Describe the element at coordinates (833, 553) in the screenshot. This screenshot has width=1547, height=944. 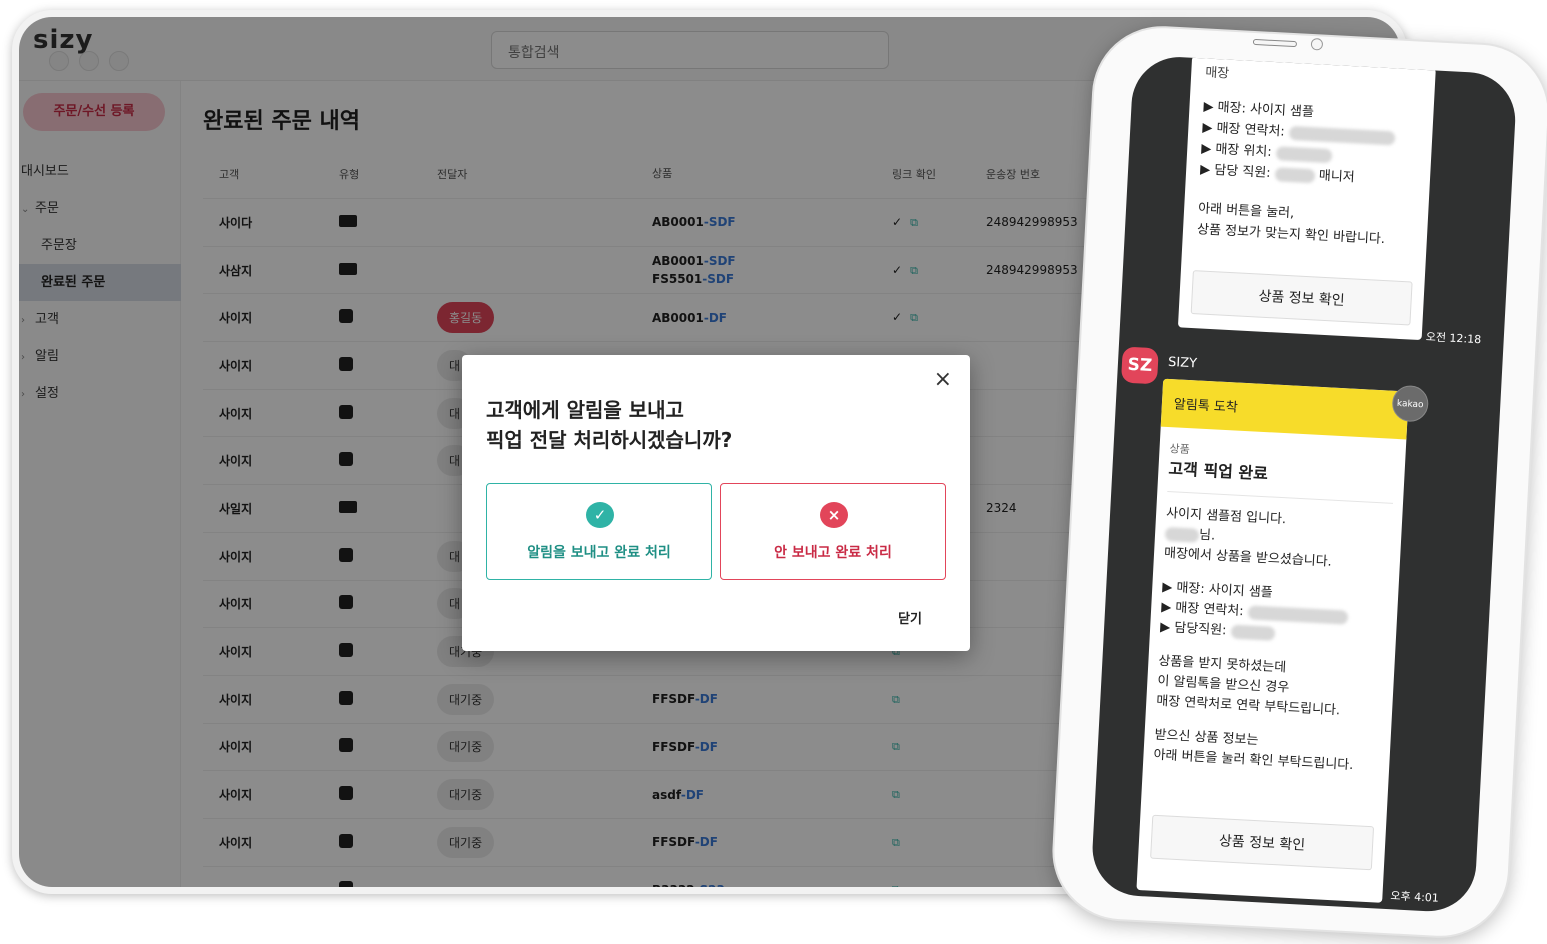
I see `complete-without-send-label: 안 보내고 완료 처리` at that location.